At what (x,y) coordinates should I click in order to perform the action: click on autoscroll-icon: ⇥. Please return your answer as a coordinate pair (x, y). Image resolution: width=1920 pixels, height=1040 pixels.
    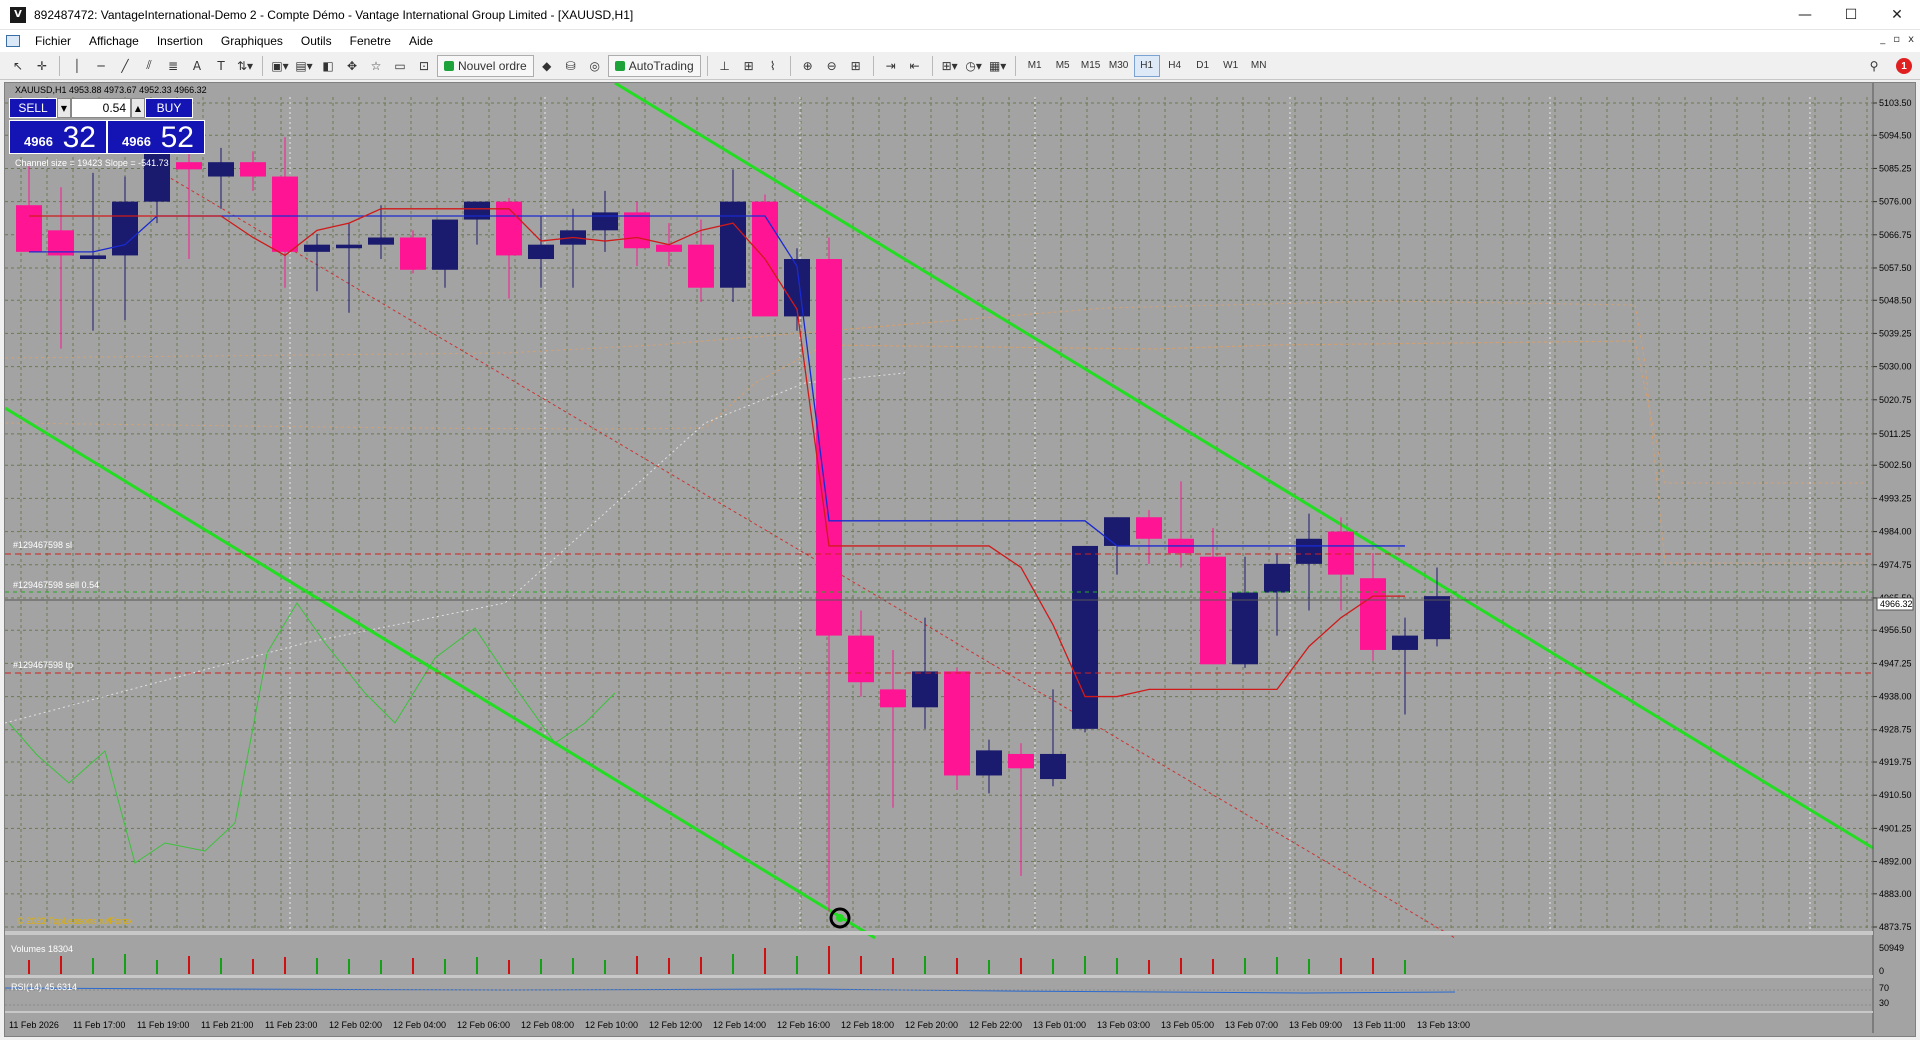
    Looking at the image, I should click on (891, 66).